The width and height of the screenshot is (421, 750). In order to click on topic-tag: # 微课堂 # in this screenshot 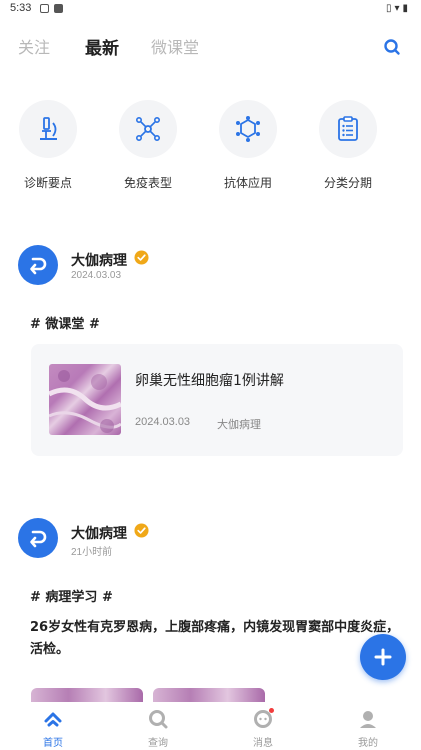, I will do `click(65, 322)`.